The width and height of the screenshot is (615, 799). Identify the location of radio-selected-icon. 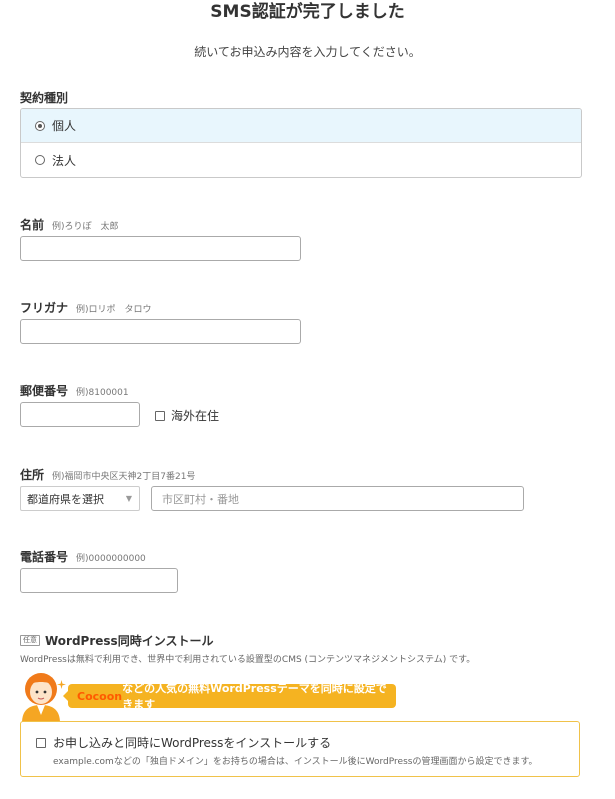
(40, 125).